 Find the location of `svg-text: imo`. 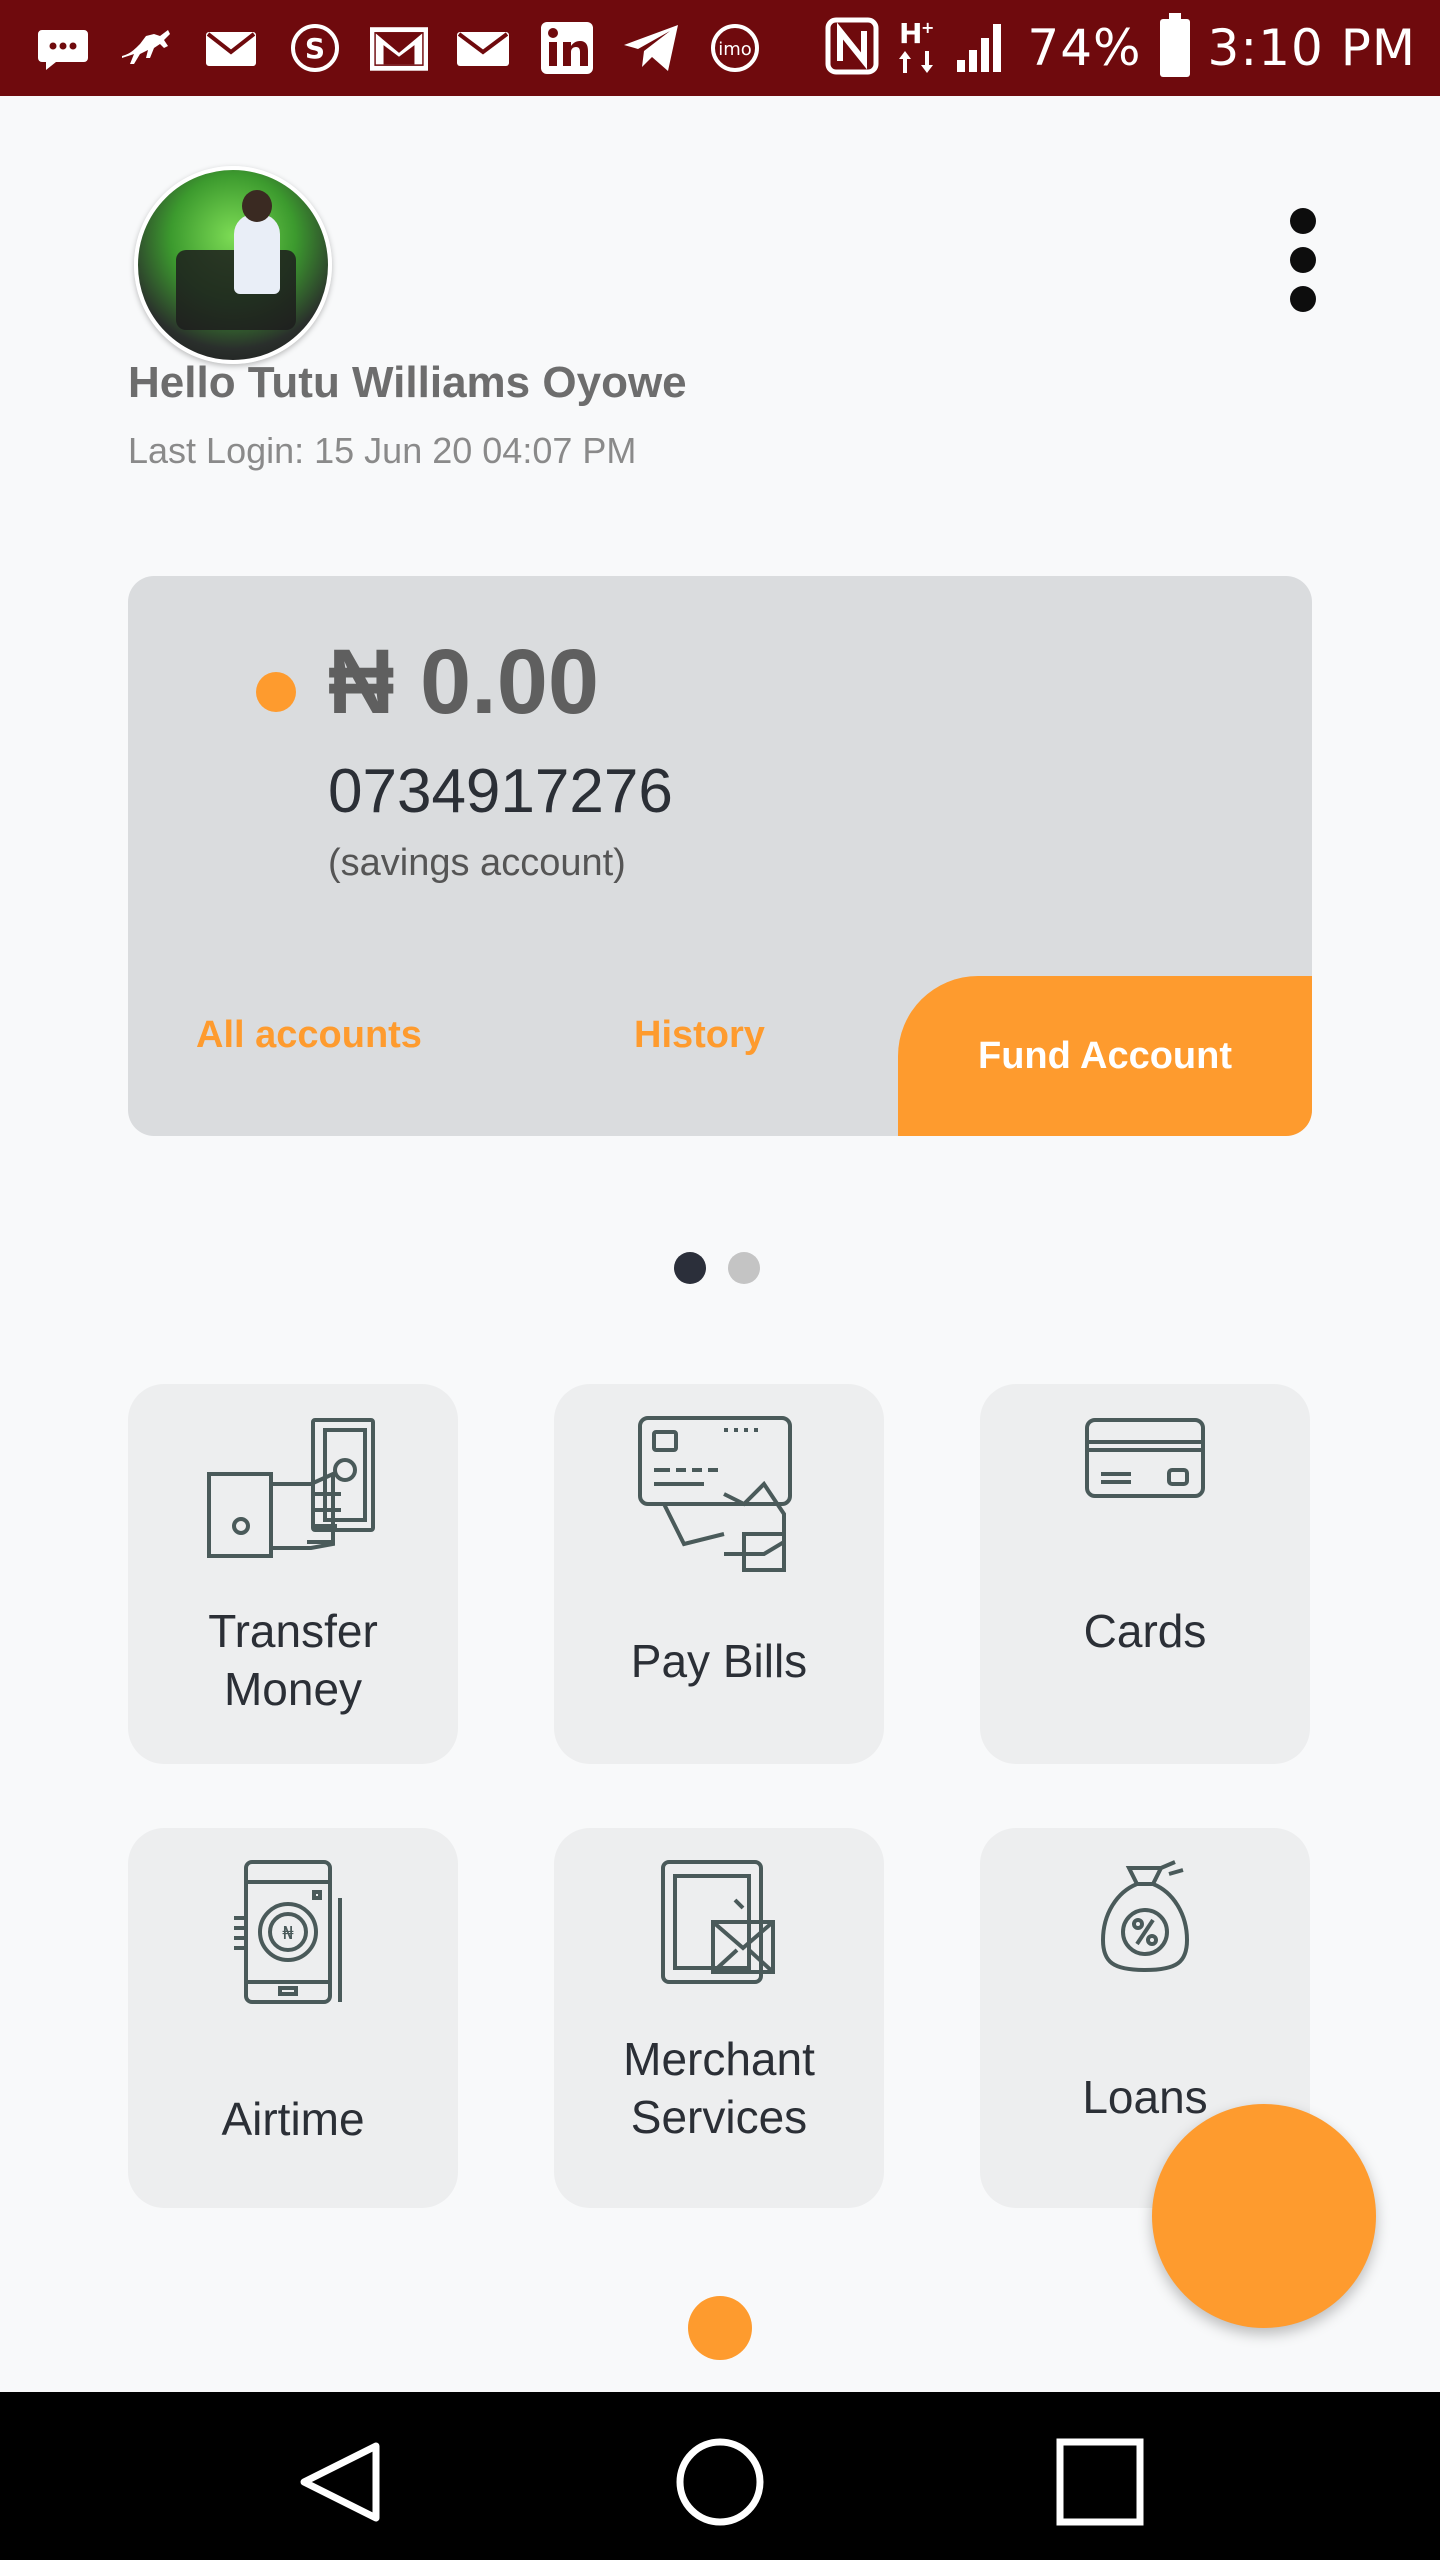

svg-text: imo is located at coordinates (735, 49).